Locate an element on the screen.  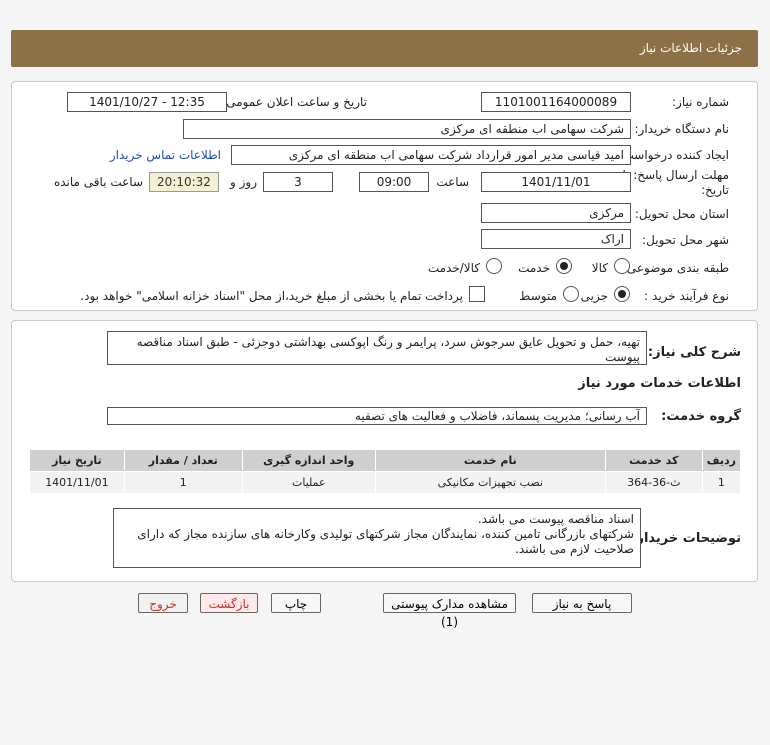
category-option-goods: کالا is located at coordinates (599, 268).